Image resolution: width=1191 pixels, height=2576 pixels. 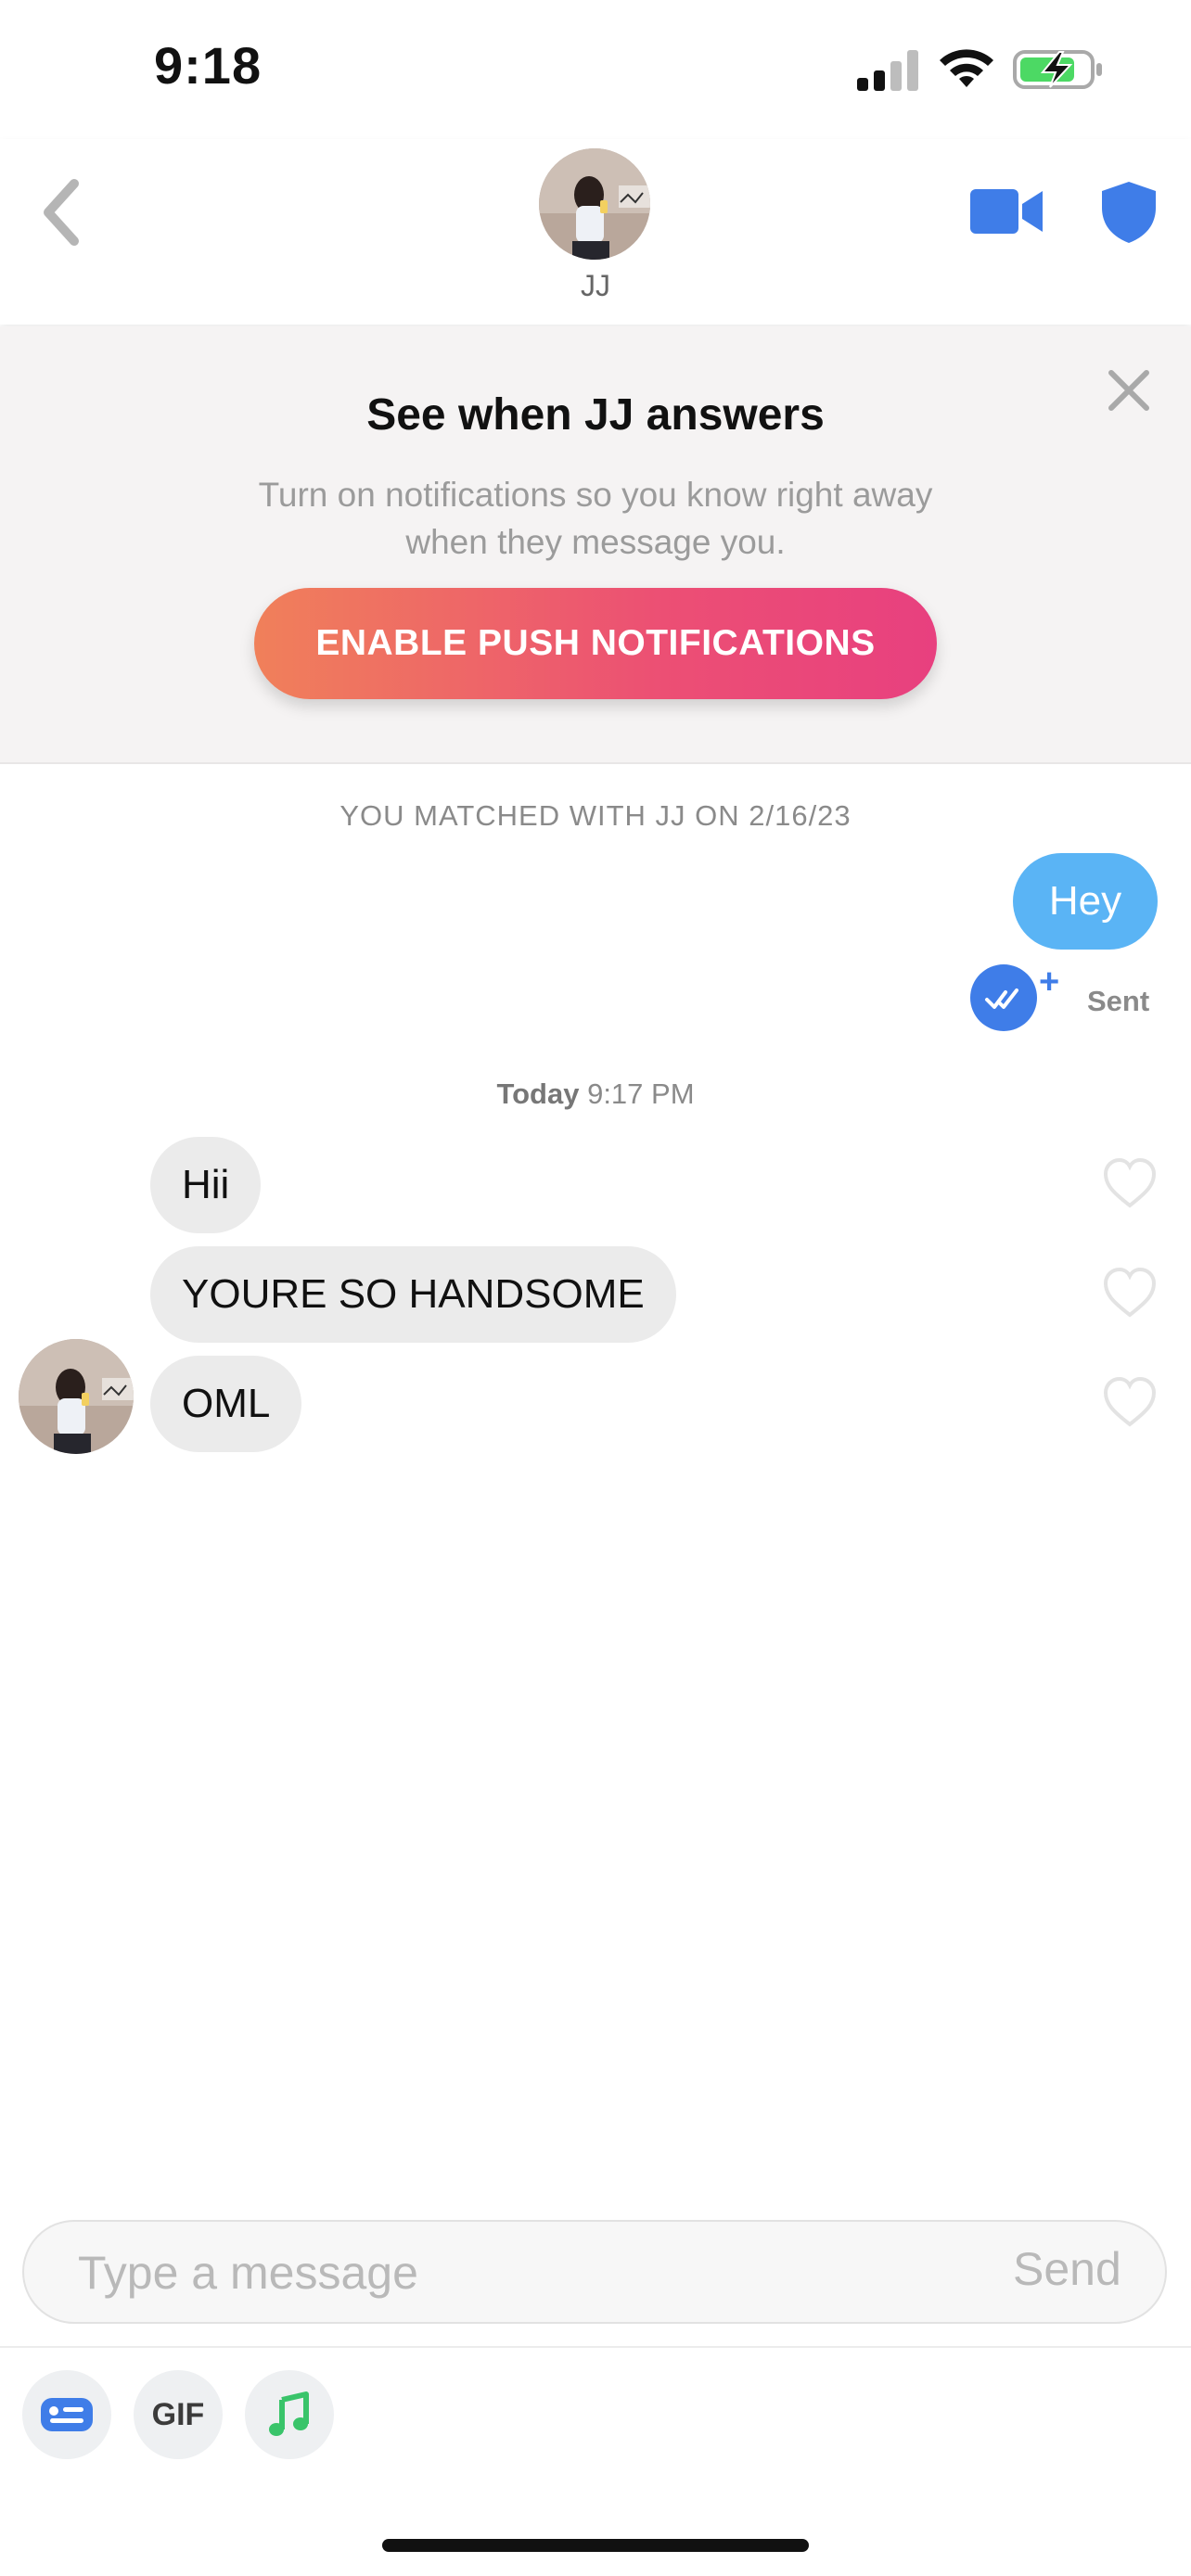 What do you see at coordinates (1118, 1001) in the screenshot?
I see `message-status: Sent` at bounding box center [1118, 1001].